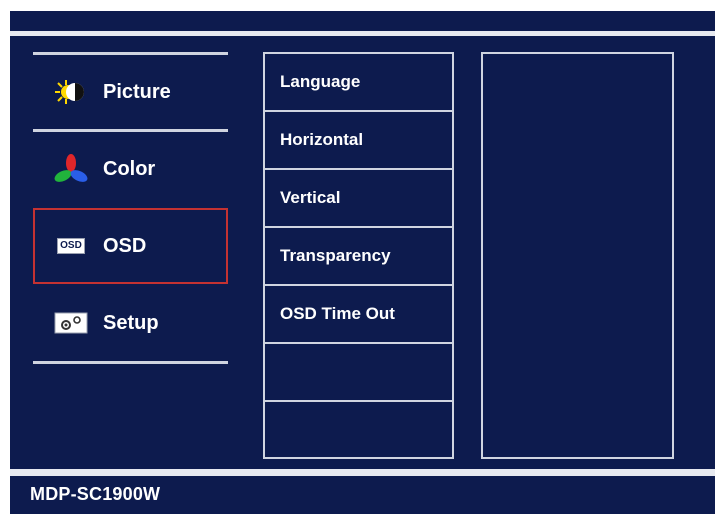 The width and height of the screenshot is (715, 514). Describe the element at coordinates (362, 472) in the screenshot. I see `bottom-divider` at that location.